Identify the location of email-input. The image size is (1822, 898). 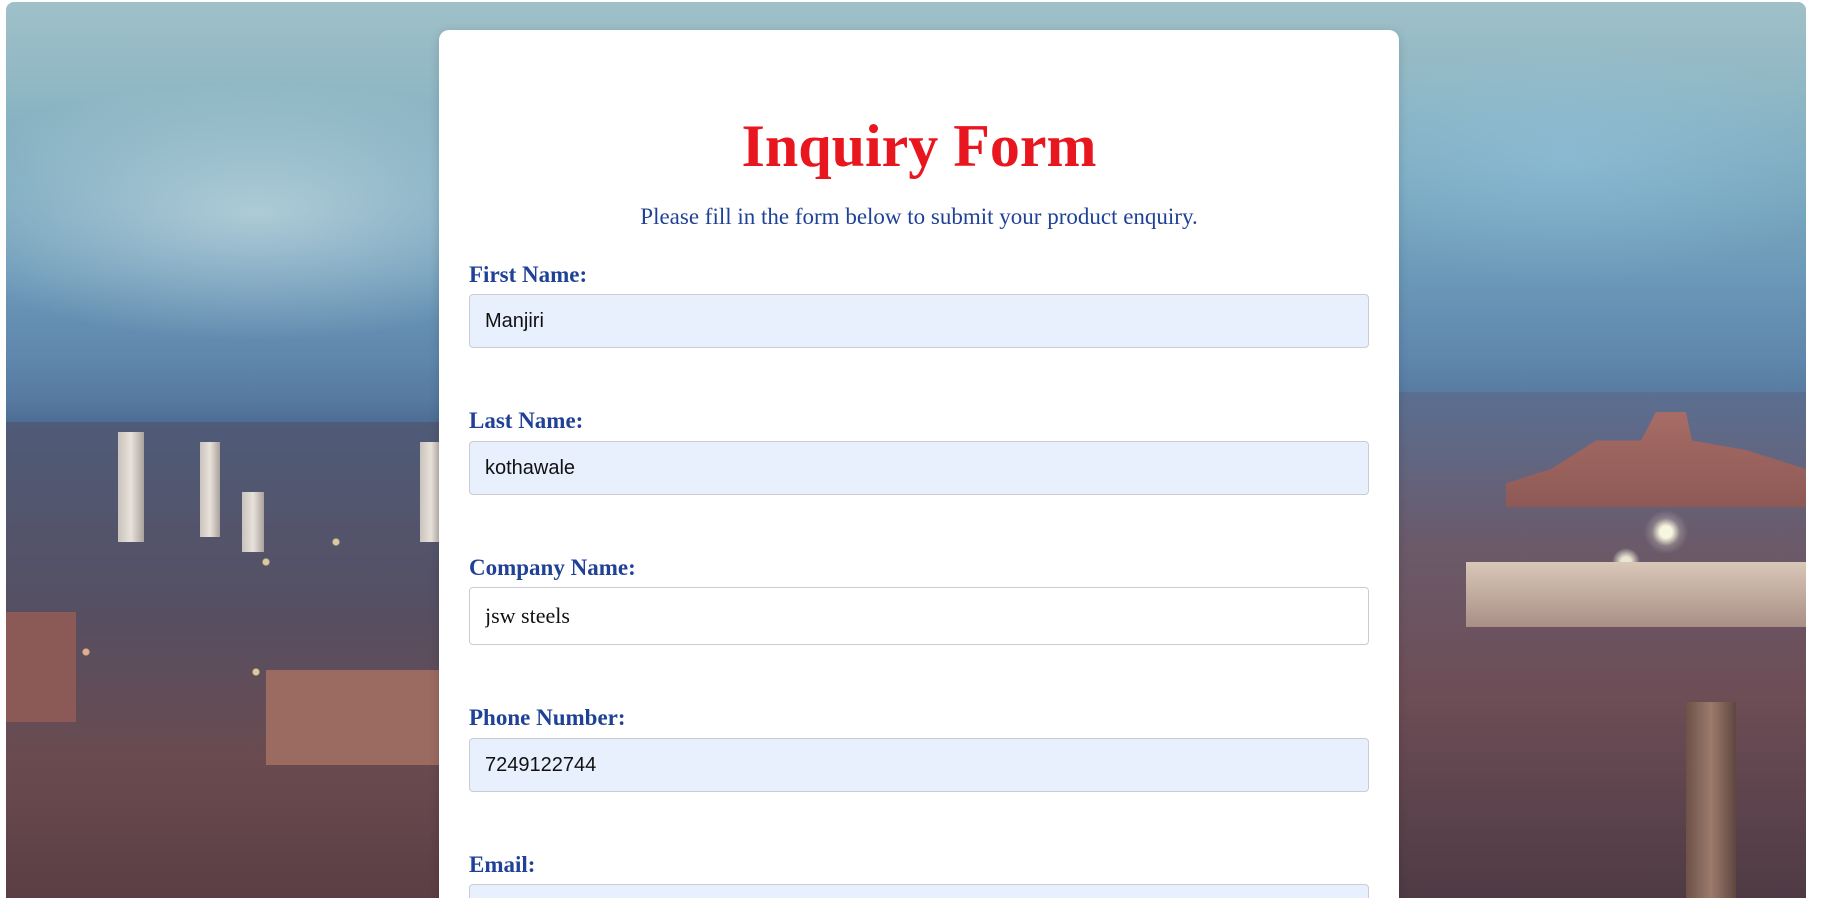
(919, 891).